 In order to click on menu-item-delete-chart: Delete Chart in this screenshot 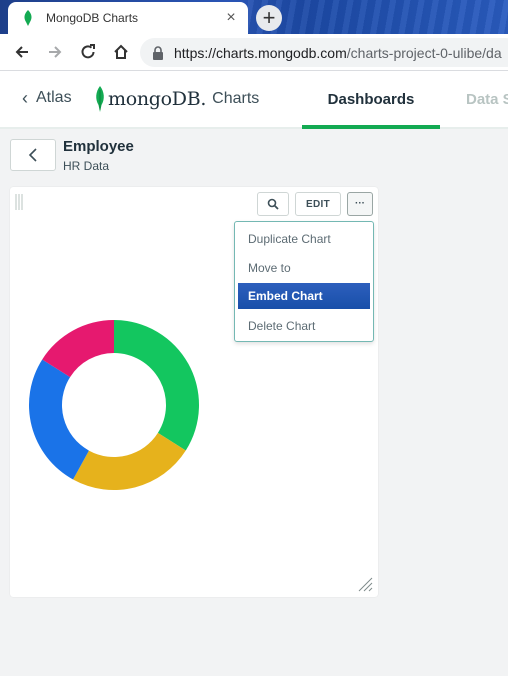, I will do `click(304, 325)`.